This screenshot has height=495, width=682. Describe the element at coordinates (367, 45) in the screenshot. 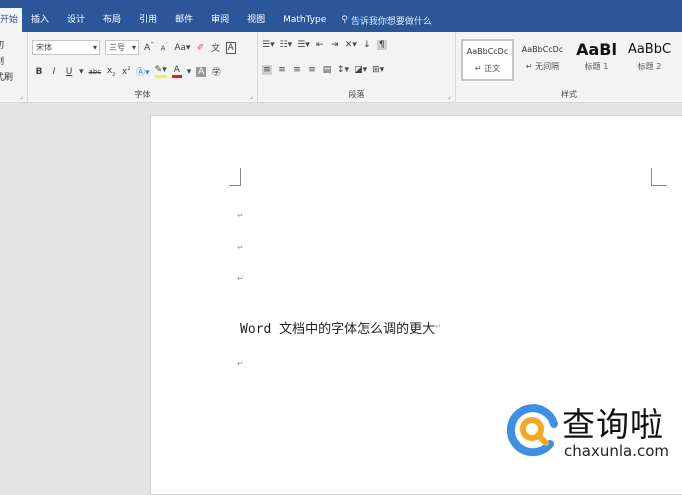

I see `sort-icon: ↓` at that location.